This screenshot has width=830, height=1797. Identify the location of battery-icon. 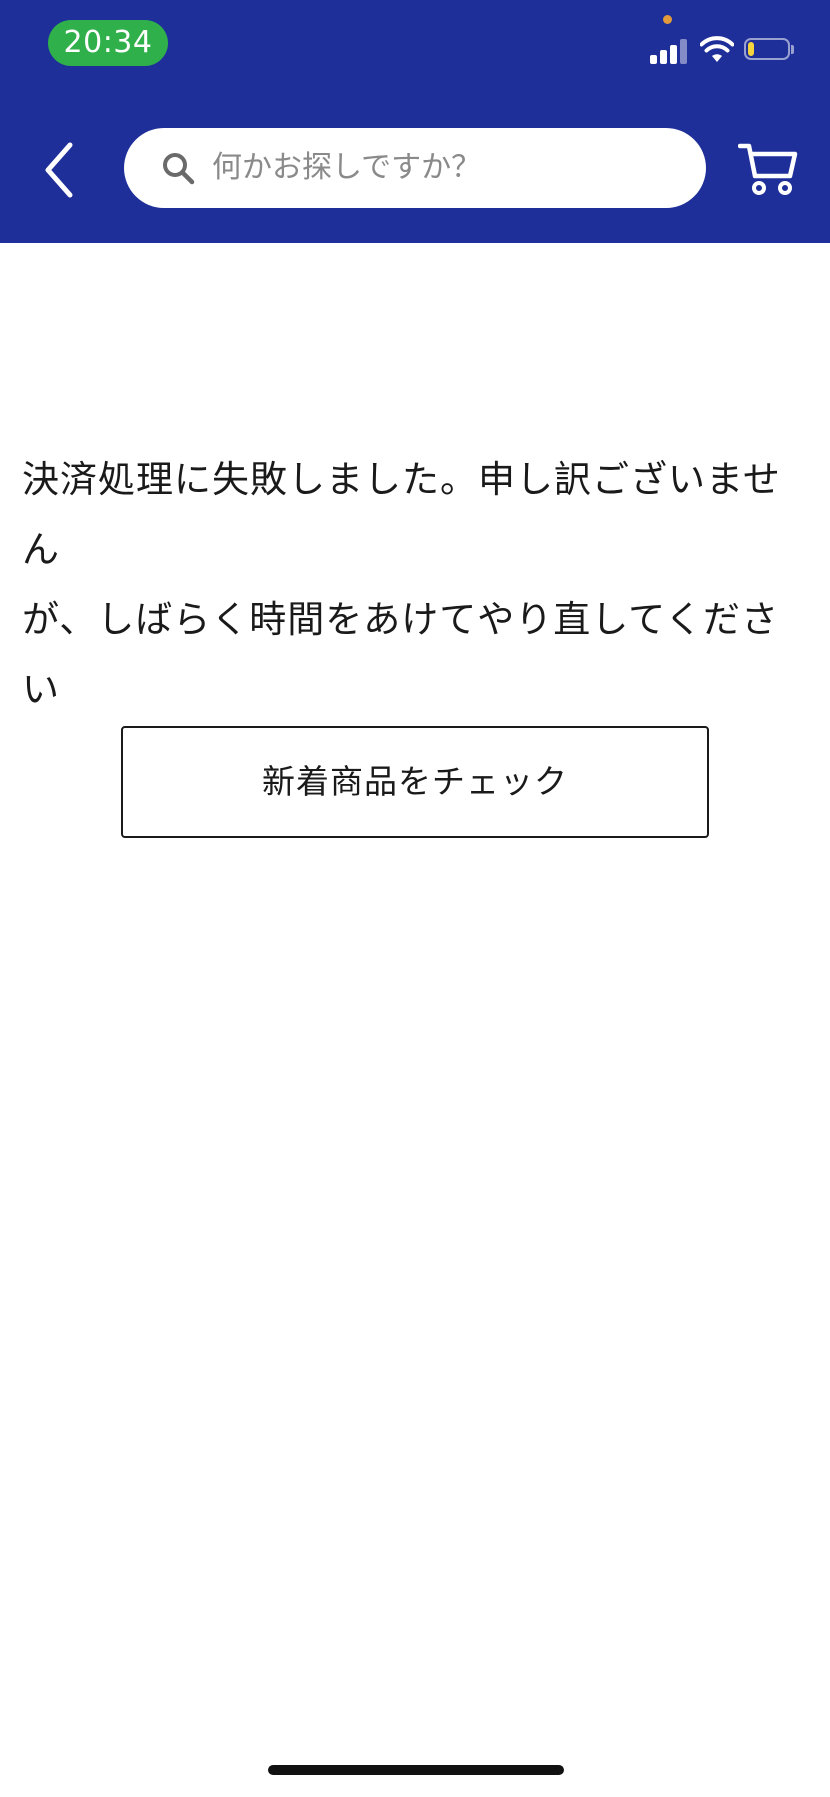
(769, 50).